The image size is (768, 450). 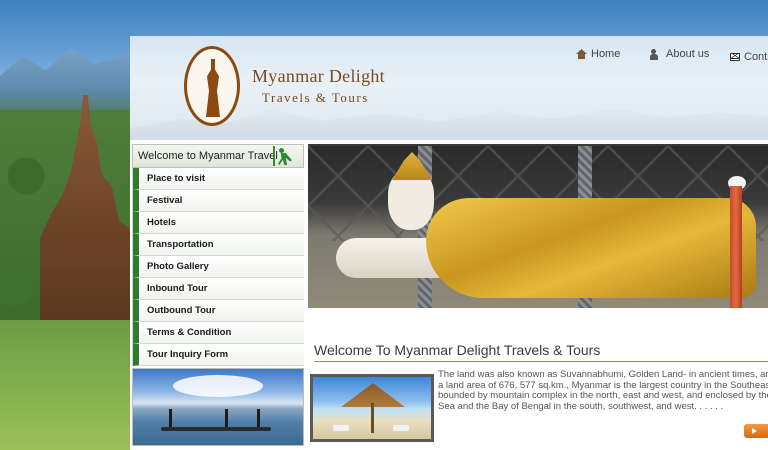 I want to click on logo-figure-icon, so click(x=213, y=88).